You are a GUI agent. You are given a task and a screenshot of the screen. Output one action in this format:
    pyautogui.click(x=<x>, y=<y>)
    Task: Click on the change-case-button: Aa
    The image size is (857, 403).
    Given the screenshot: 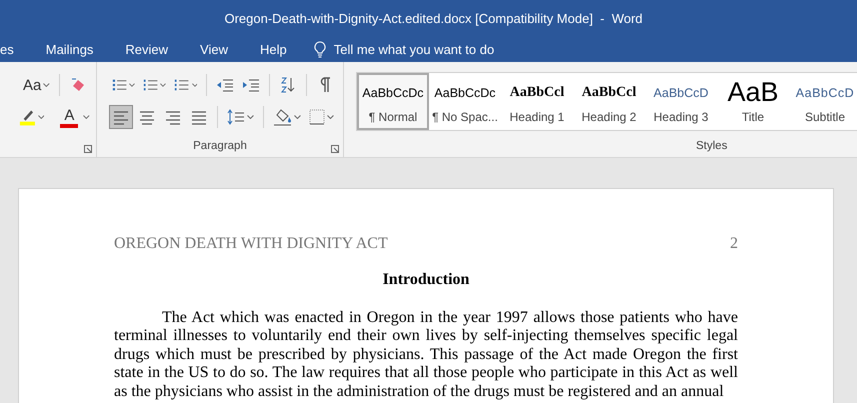 What is the action you would take?
    pyautogui.click(x=37, y=85)
    